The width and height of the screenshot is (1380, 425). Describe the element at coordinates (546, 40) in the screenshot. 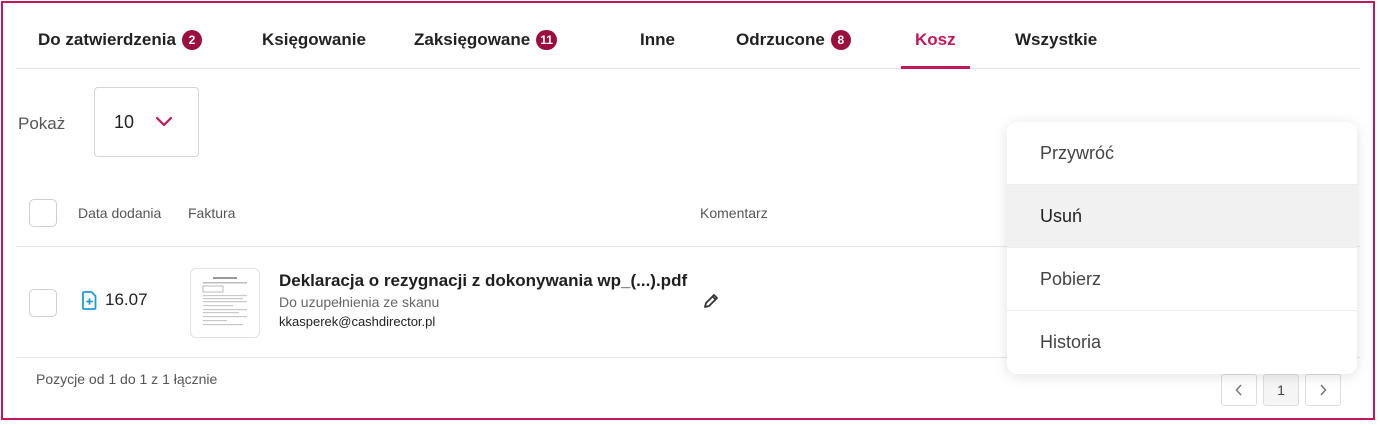

I see `tab-count-badge: 11` at that location.